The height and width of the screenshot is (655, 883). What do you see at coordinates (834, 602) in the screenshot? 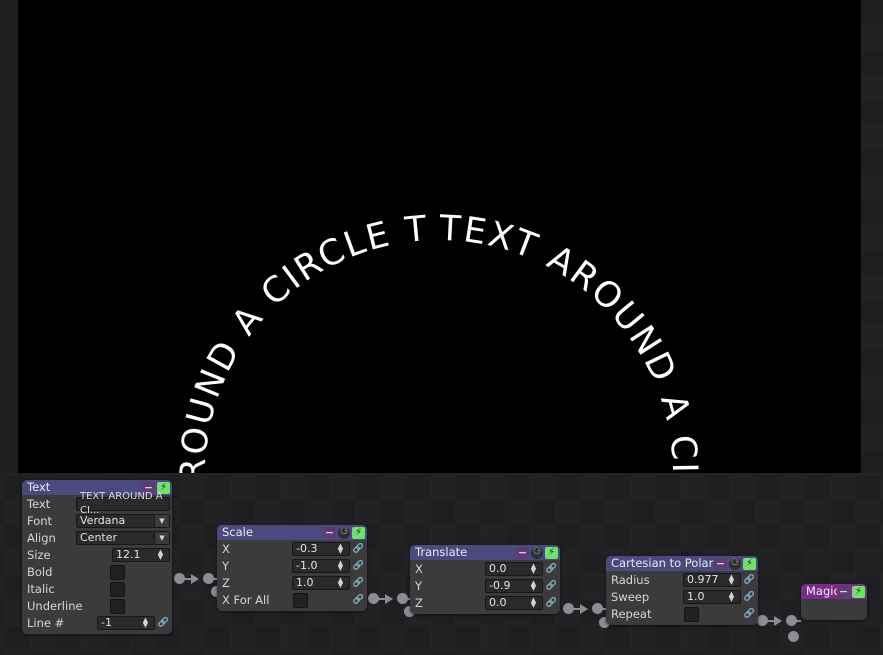
I see `node-magic: Magic − ⚡` at bounding box center [834, 602].